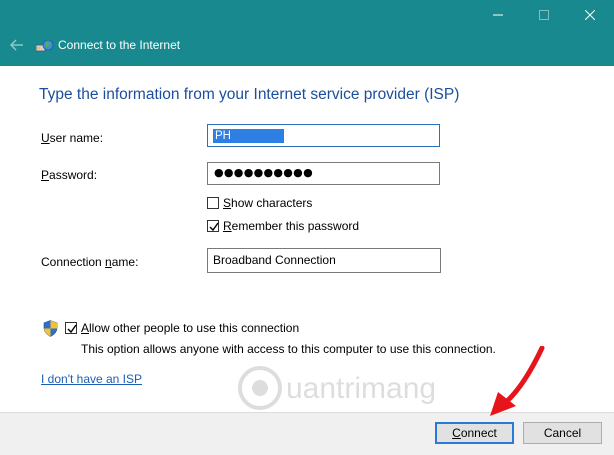 The height and width of the screenshot is (455, 614). What do you see at coordinates (562, 433) in the screenshot?
I see `cancel-button: Cancel` at bounding box center [562, 433].